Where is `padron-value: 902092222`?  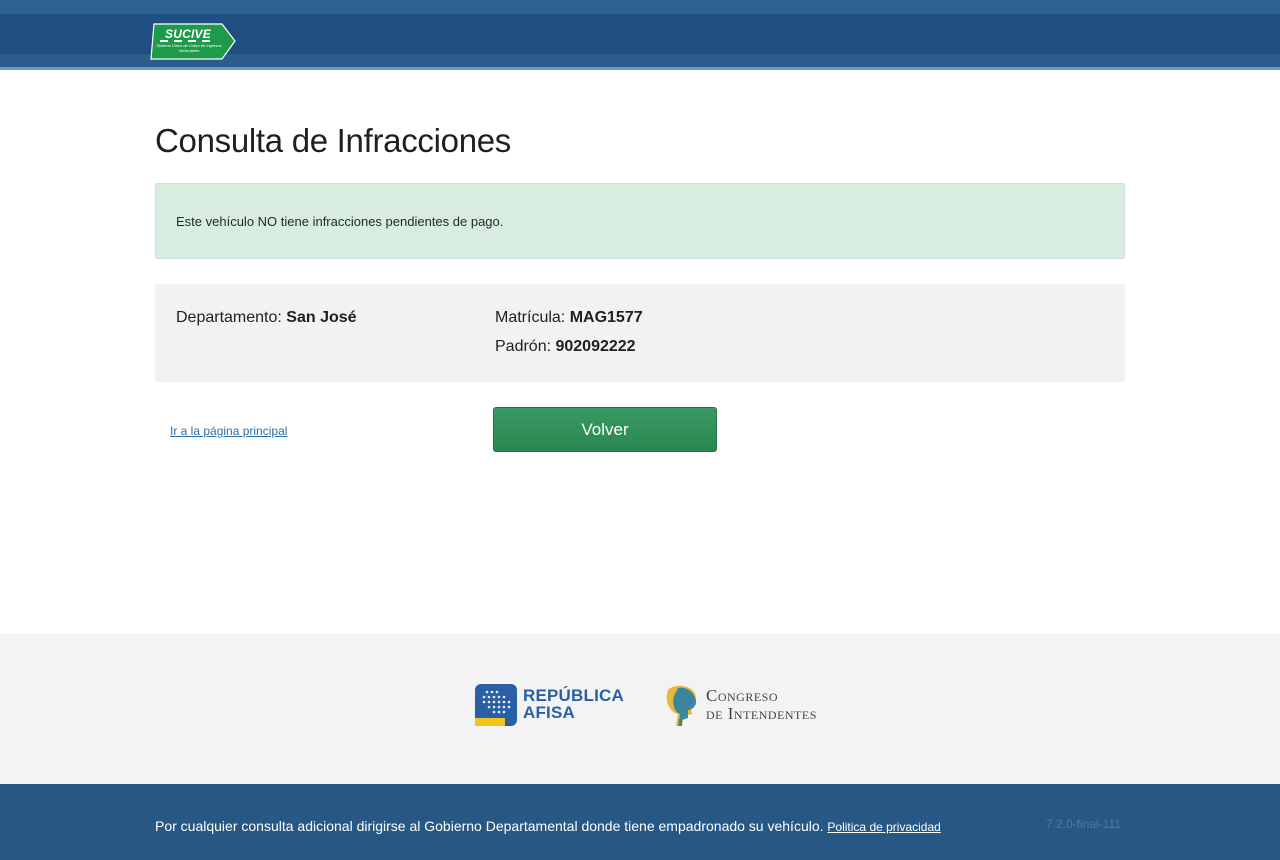 padron-value: 902092222 is located at coordinates (595, 346).